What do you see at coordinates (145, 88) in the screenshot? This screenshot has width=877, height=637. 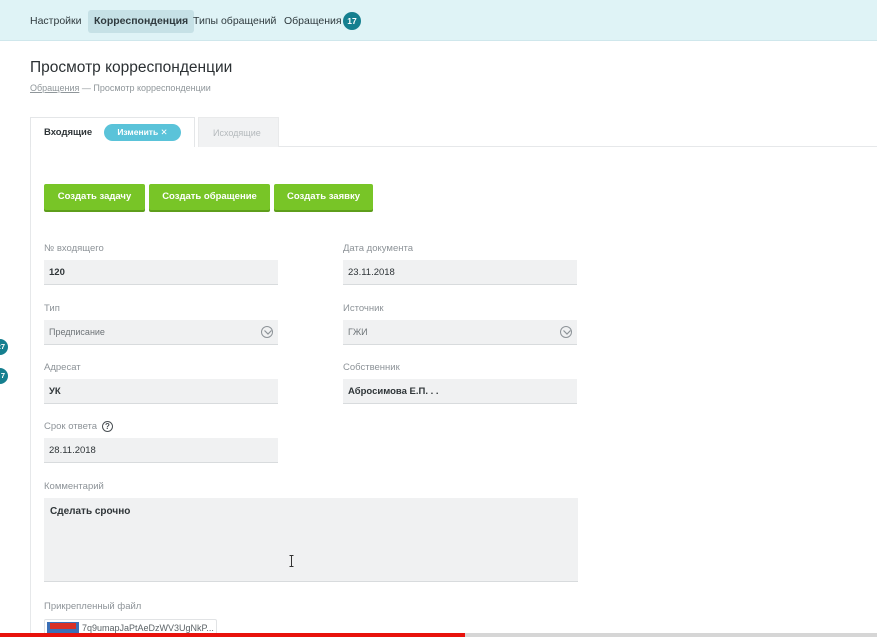 I see `breadcrumb-current: — Просмотр корреспонденции` at bounding box center [145, 88].